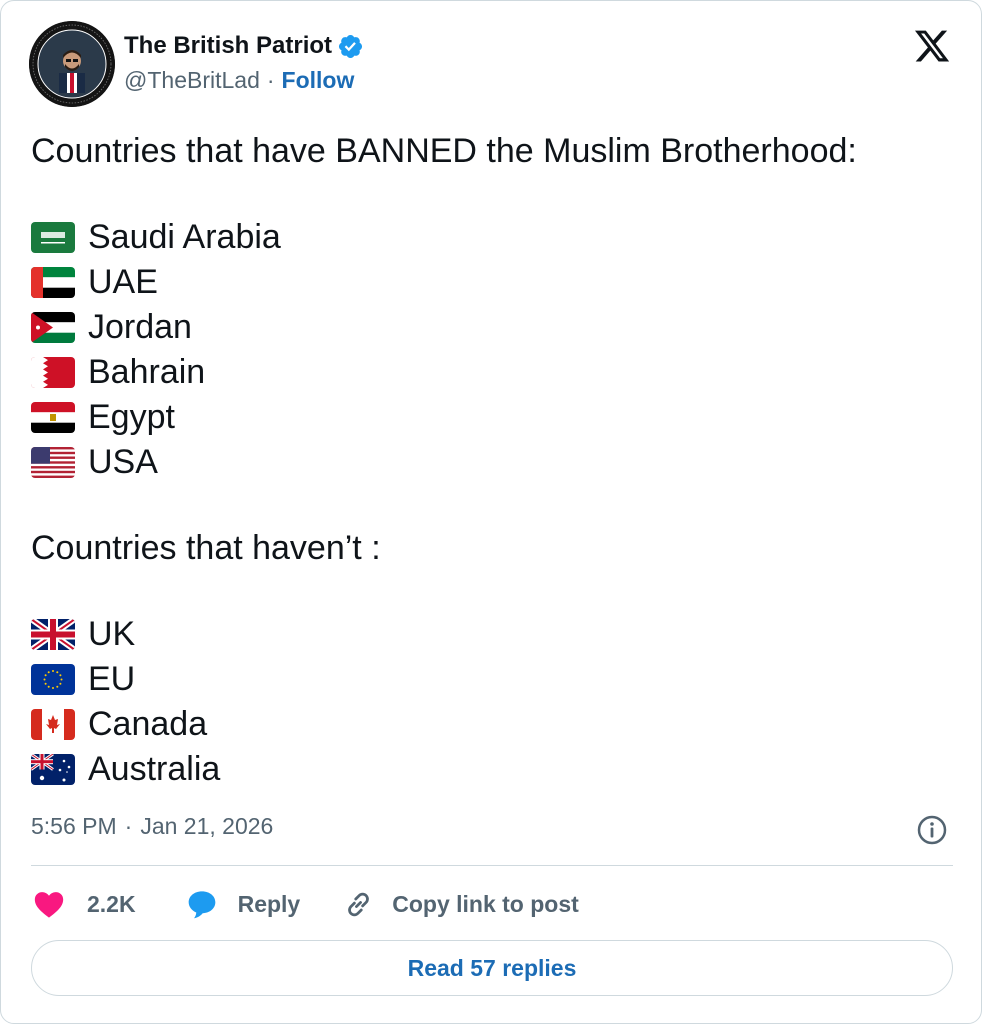  I want to click on post-timestamp: 5:56 PM · Jan 21, 2026, so click(152, 826).